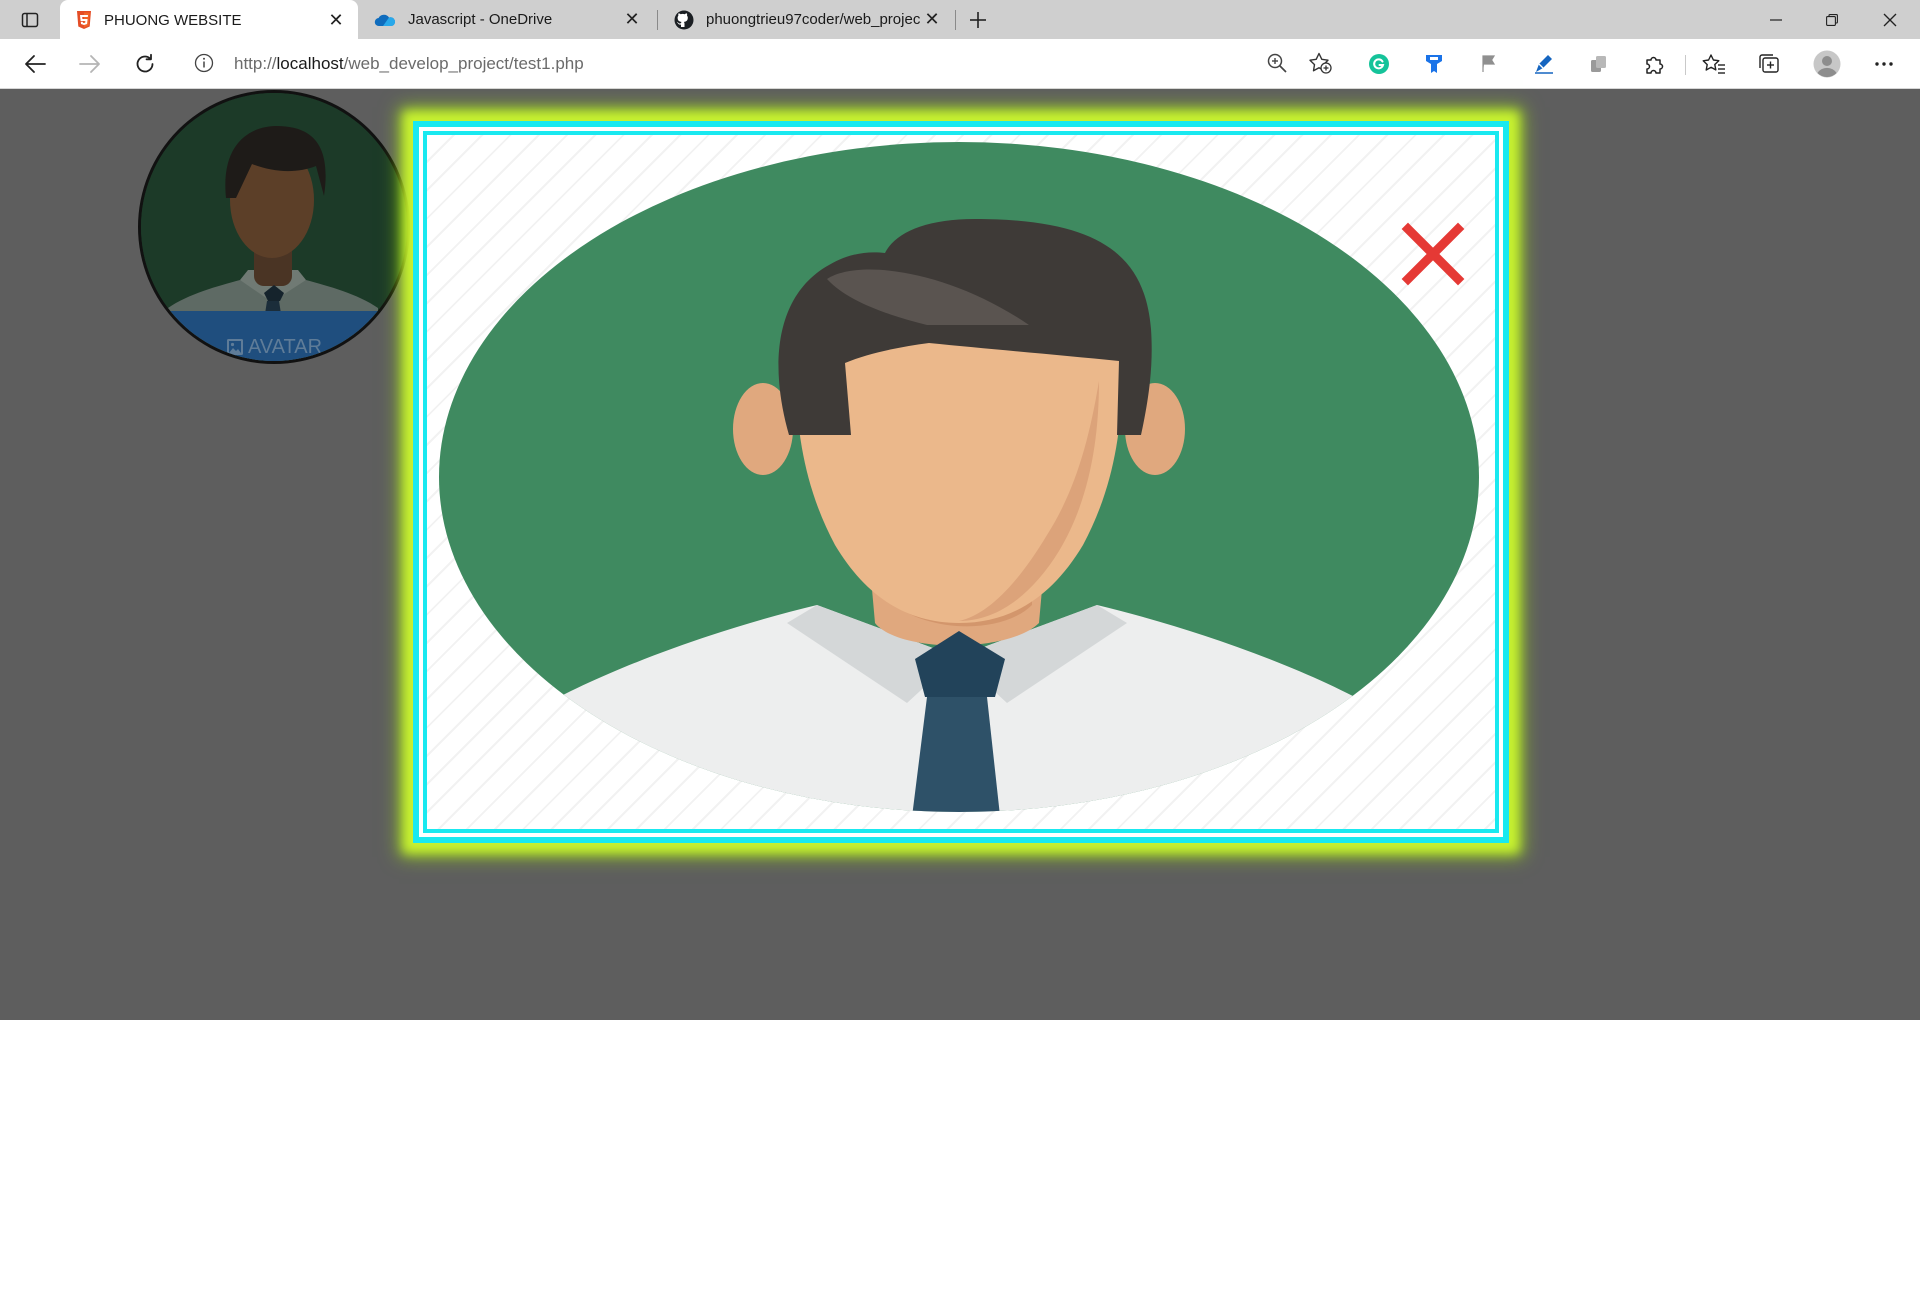 The image size is (1920, 1304). I want to click on forward-button, so click(90, 64).